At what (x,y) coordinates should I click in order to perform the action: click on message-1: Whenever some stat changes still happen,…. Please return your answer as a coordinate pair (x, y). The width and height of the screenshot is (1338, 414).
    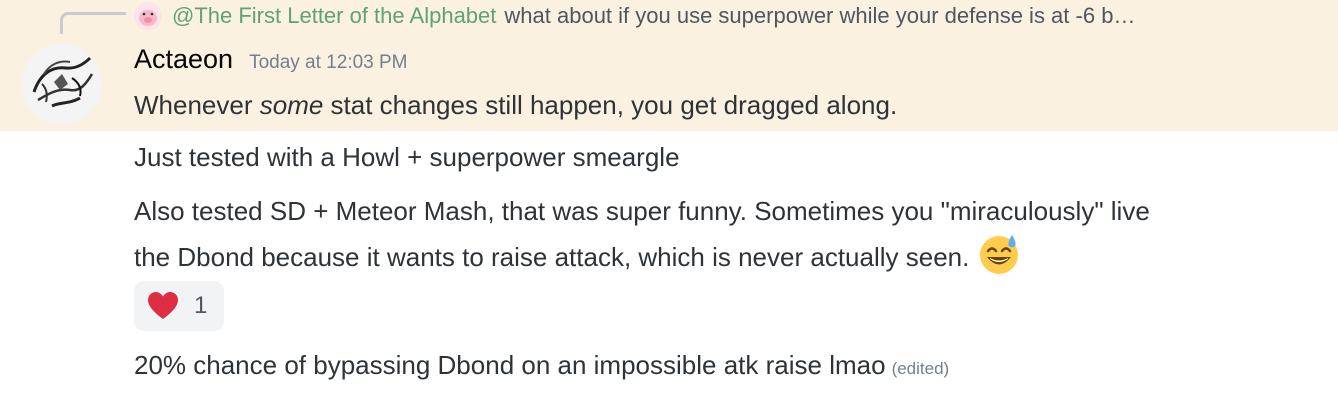
    Looking at the image, I should click on (515, 105).